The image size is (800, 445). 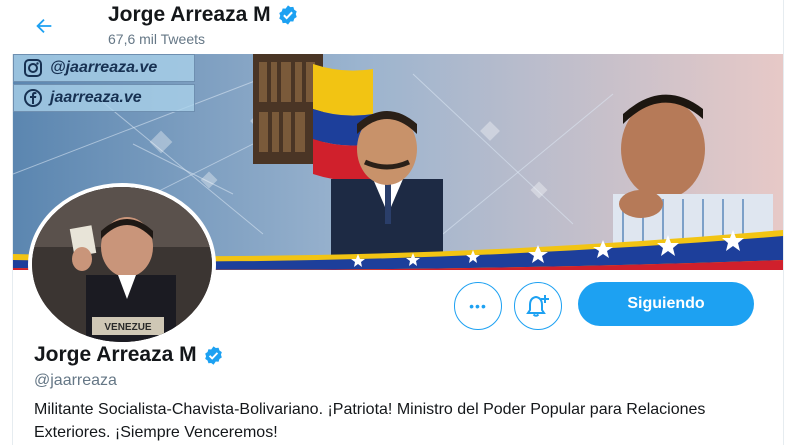 What do you see at coordinates (33, 68) in the screenshot?
I see `instagram-icon` at bounding box center [33, 68].